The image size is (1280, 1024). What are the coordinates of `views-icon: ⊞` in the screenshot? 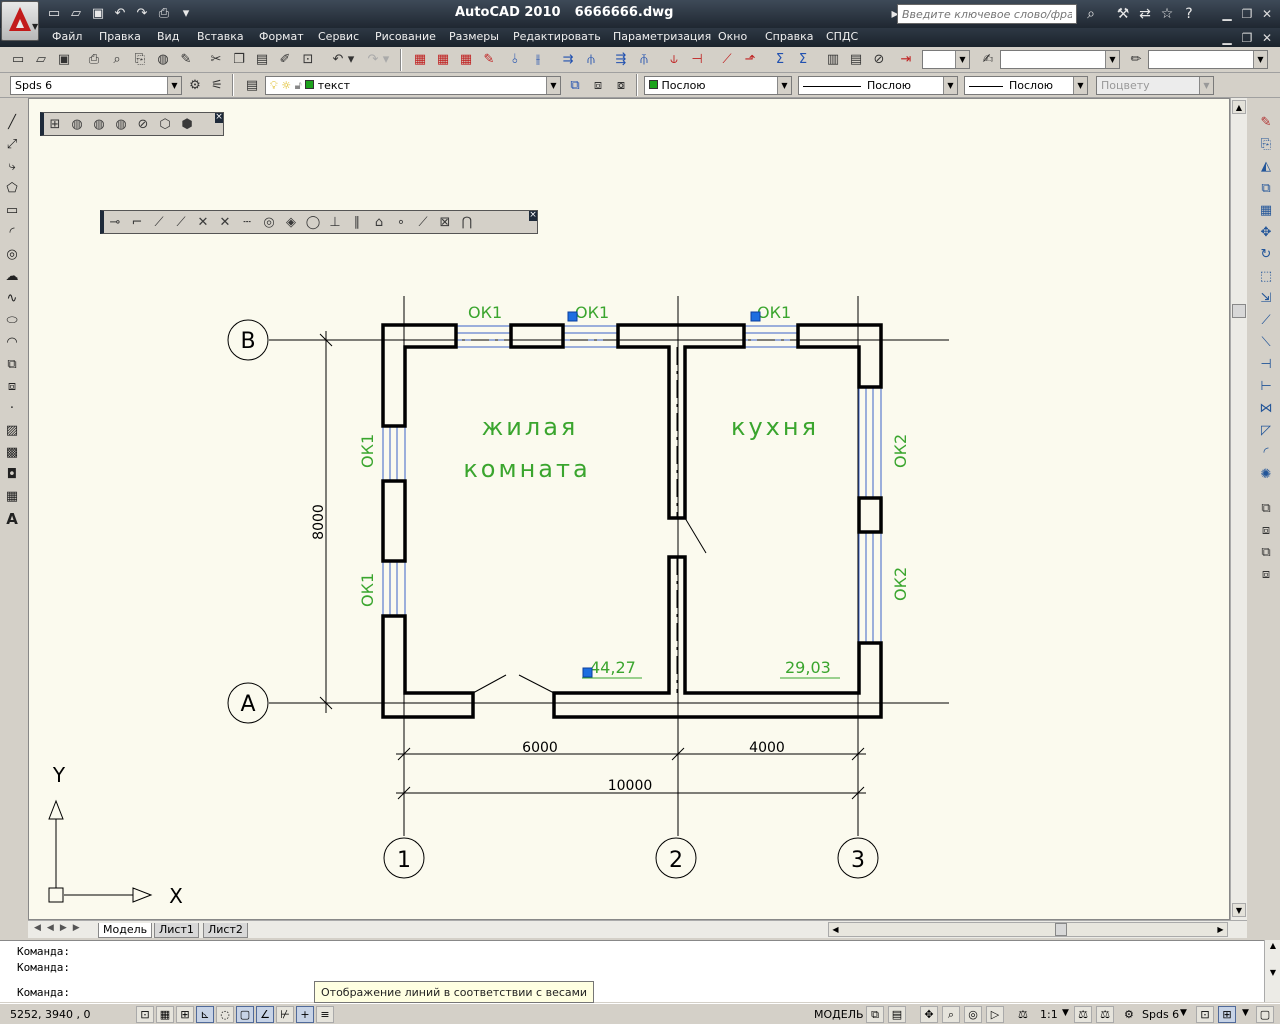 It's located at (55, 124).